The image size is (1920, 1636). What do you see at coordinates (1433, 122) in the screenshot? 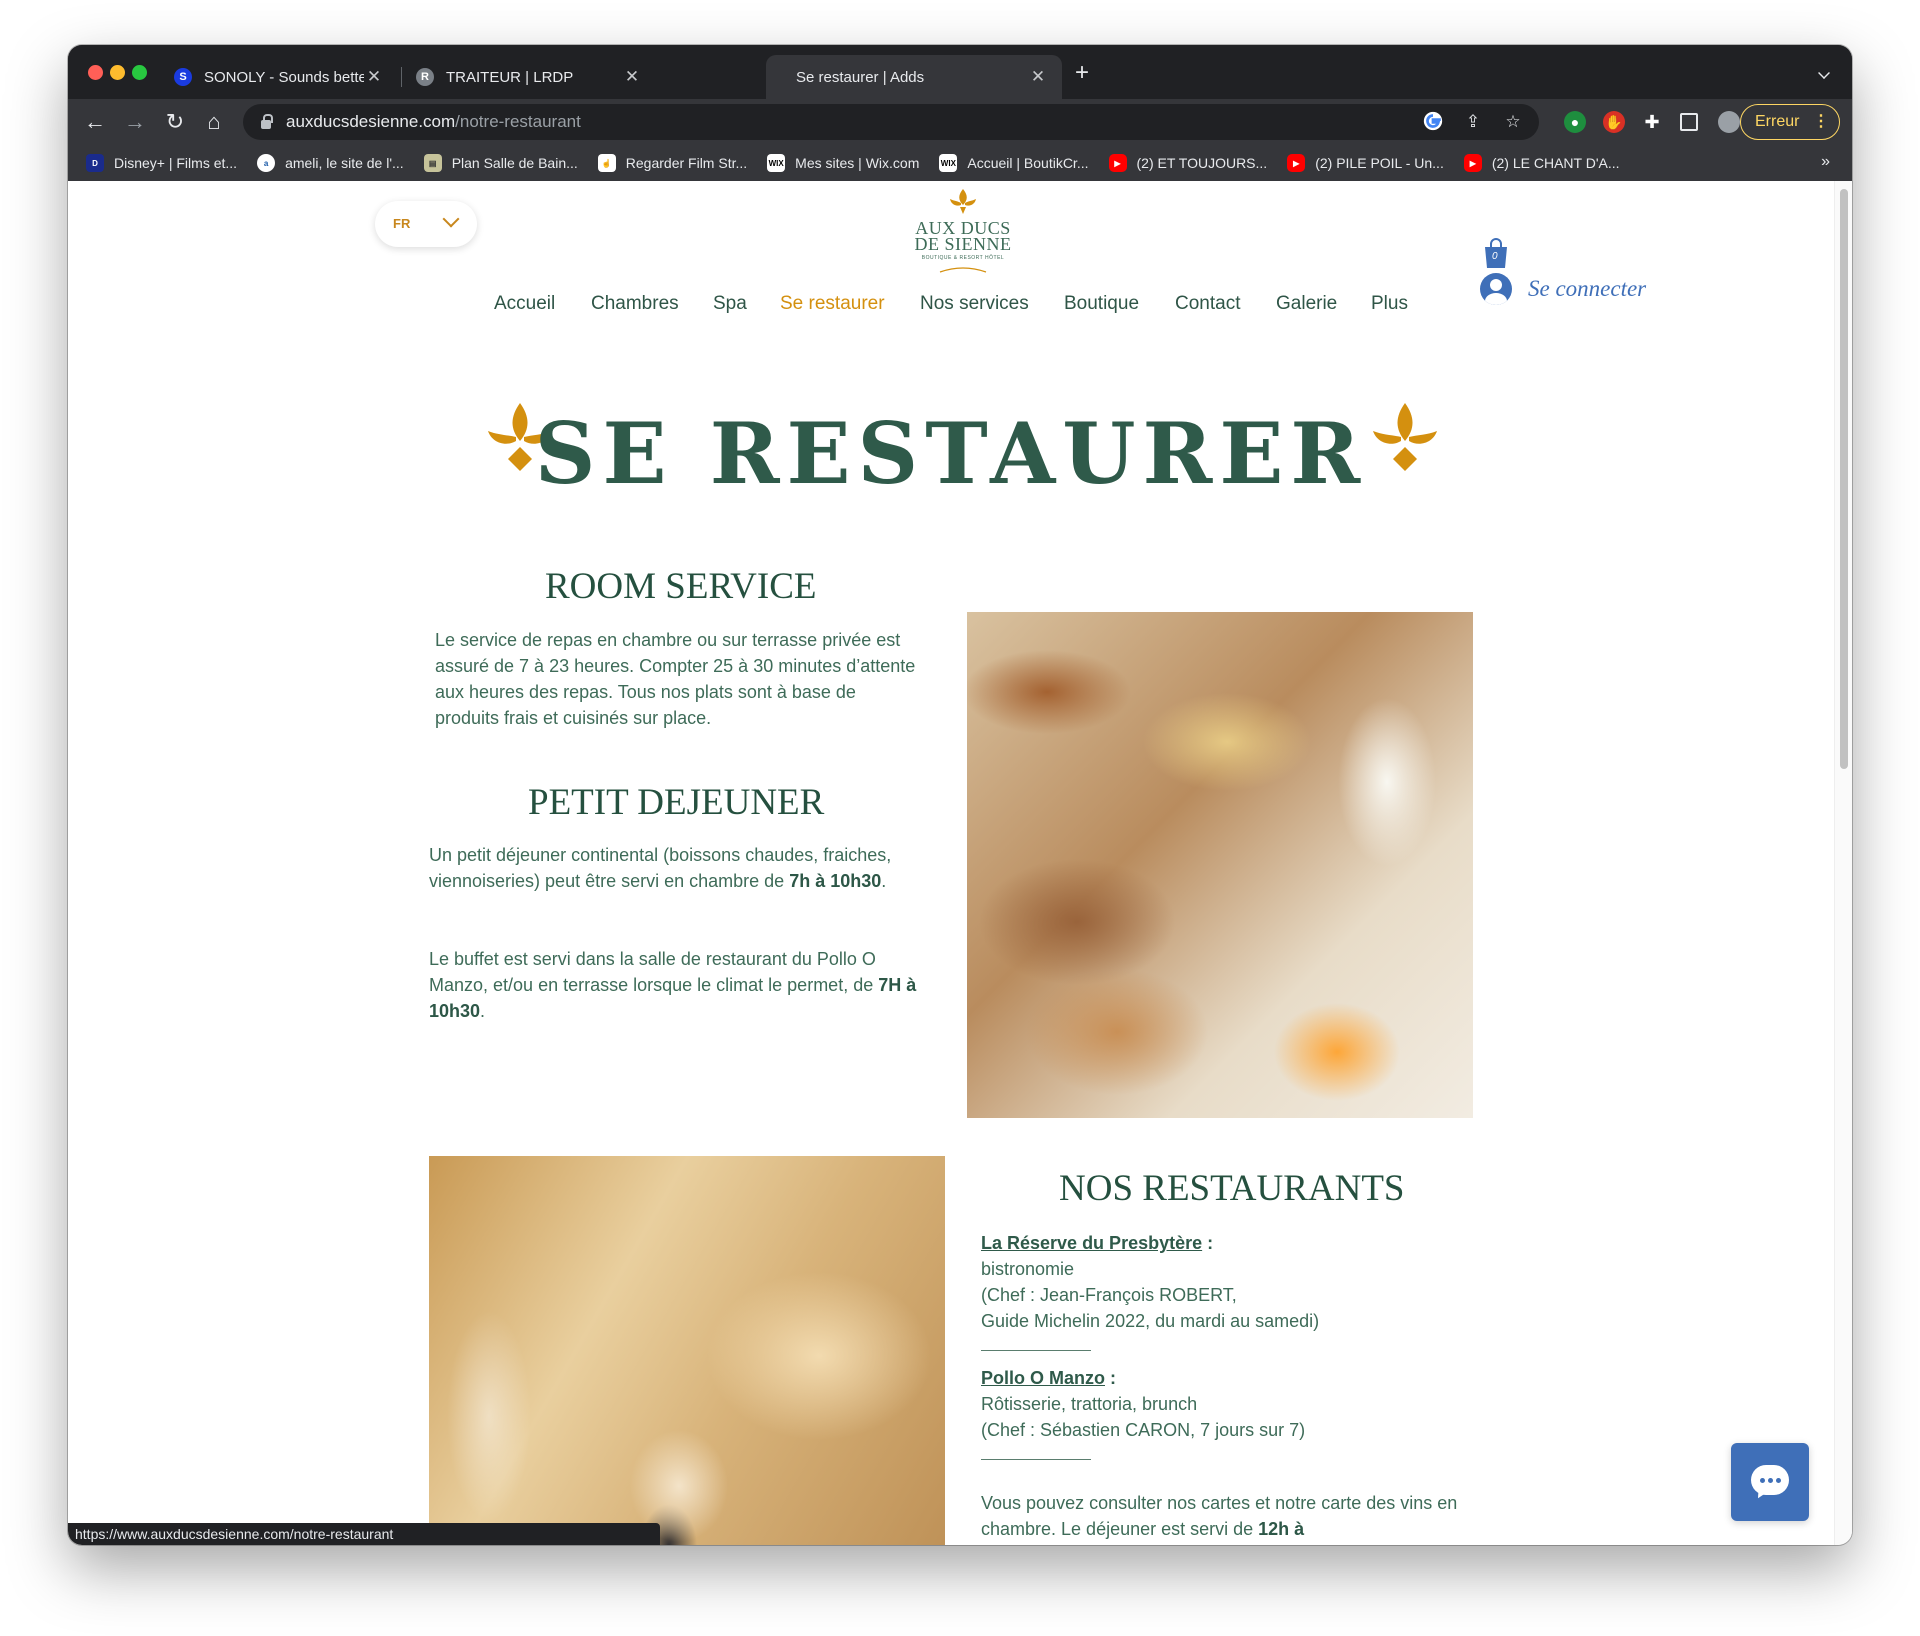
I see `google-translate-icon` at bounding box center [1433, 122].